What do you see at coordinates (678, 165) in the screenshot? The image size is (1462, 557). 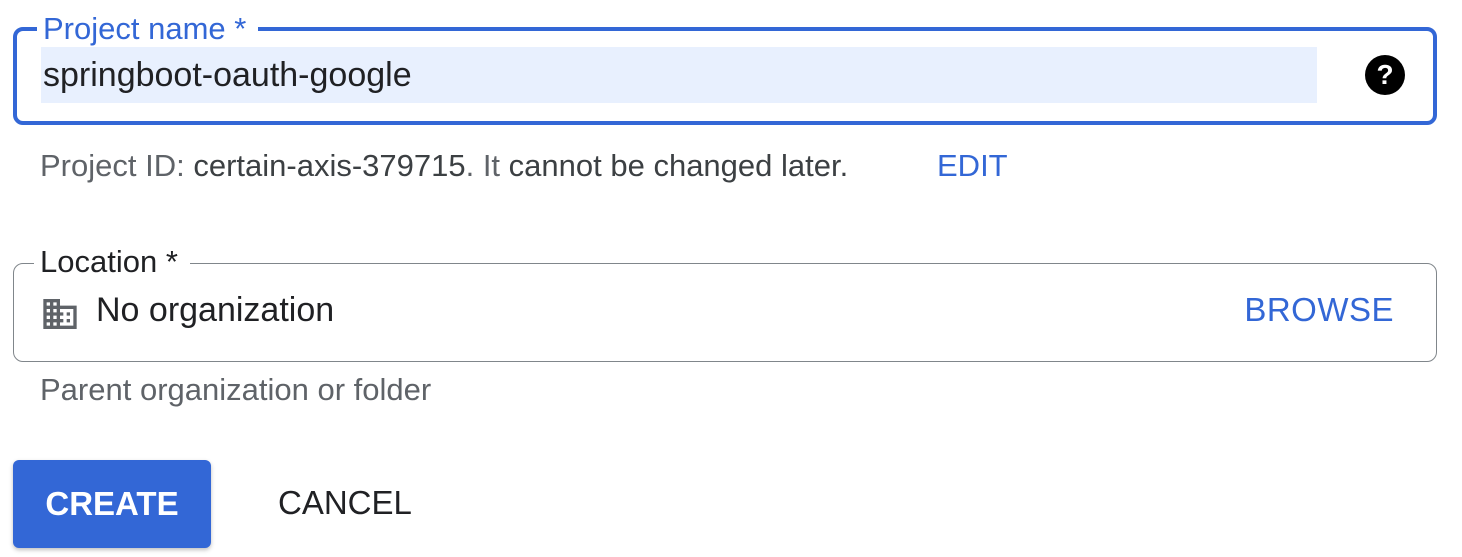 I see `project-id-suffix: cannot be changed later.` at bounding box center [678, 165].